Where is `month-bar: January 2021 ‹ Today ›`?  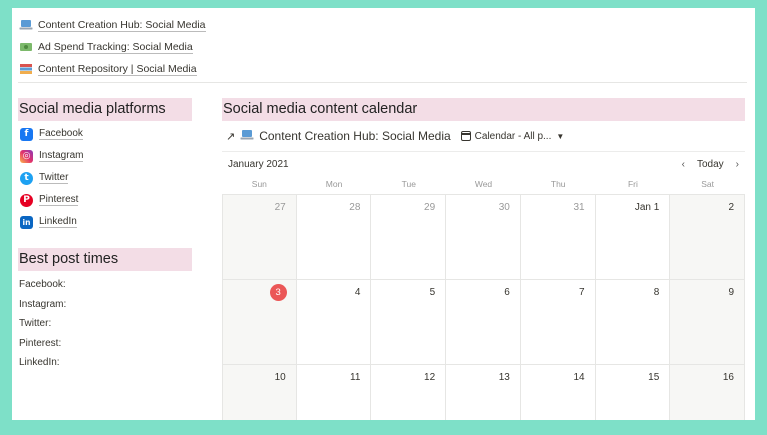
month-bar: January 2021 ‹ Today › is located at coordinates (483, 164).